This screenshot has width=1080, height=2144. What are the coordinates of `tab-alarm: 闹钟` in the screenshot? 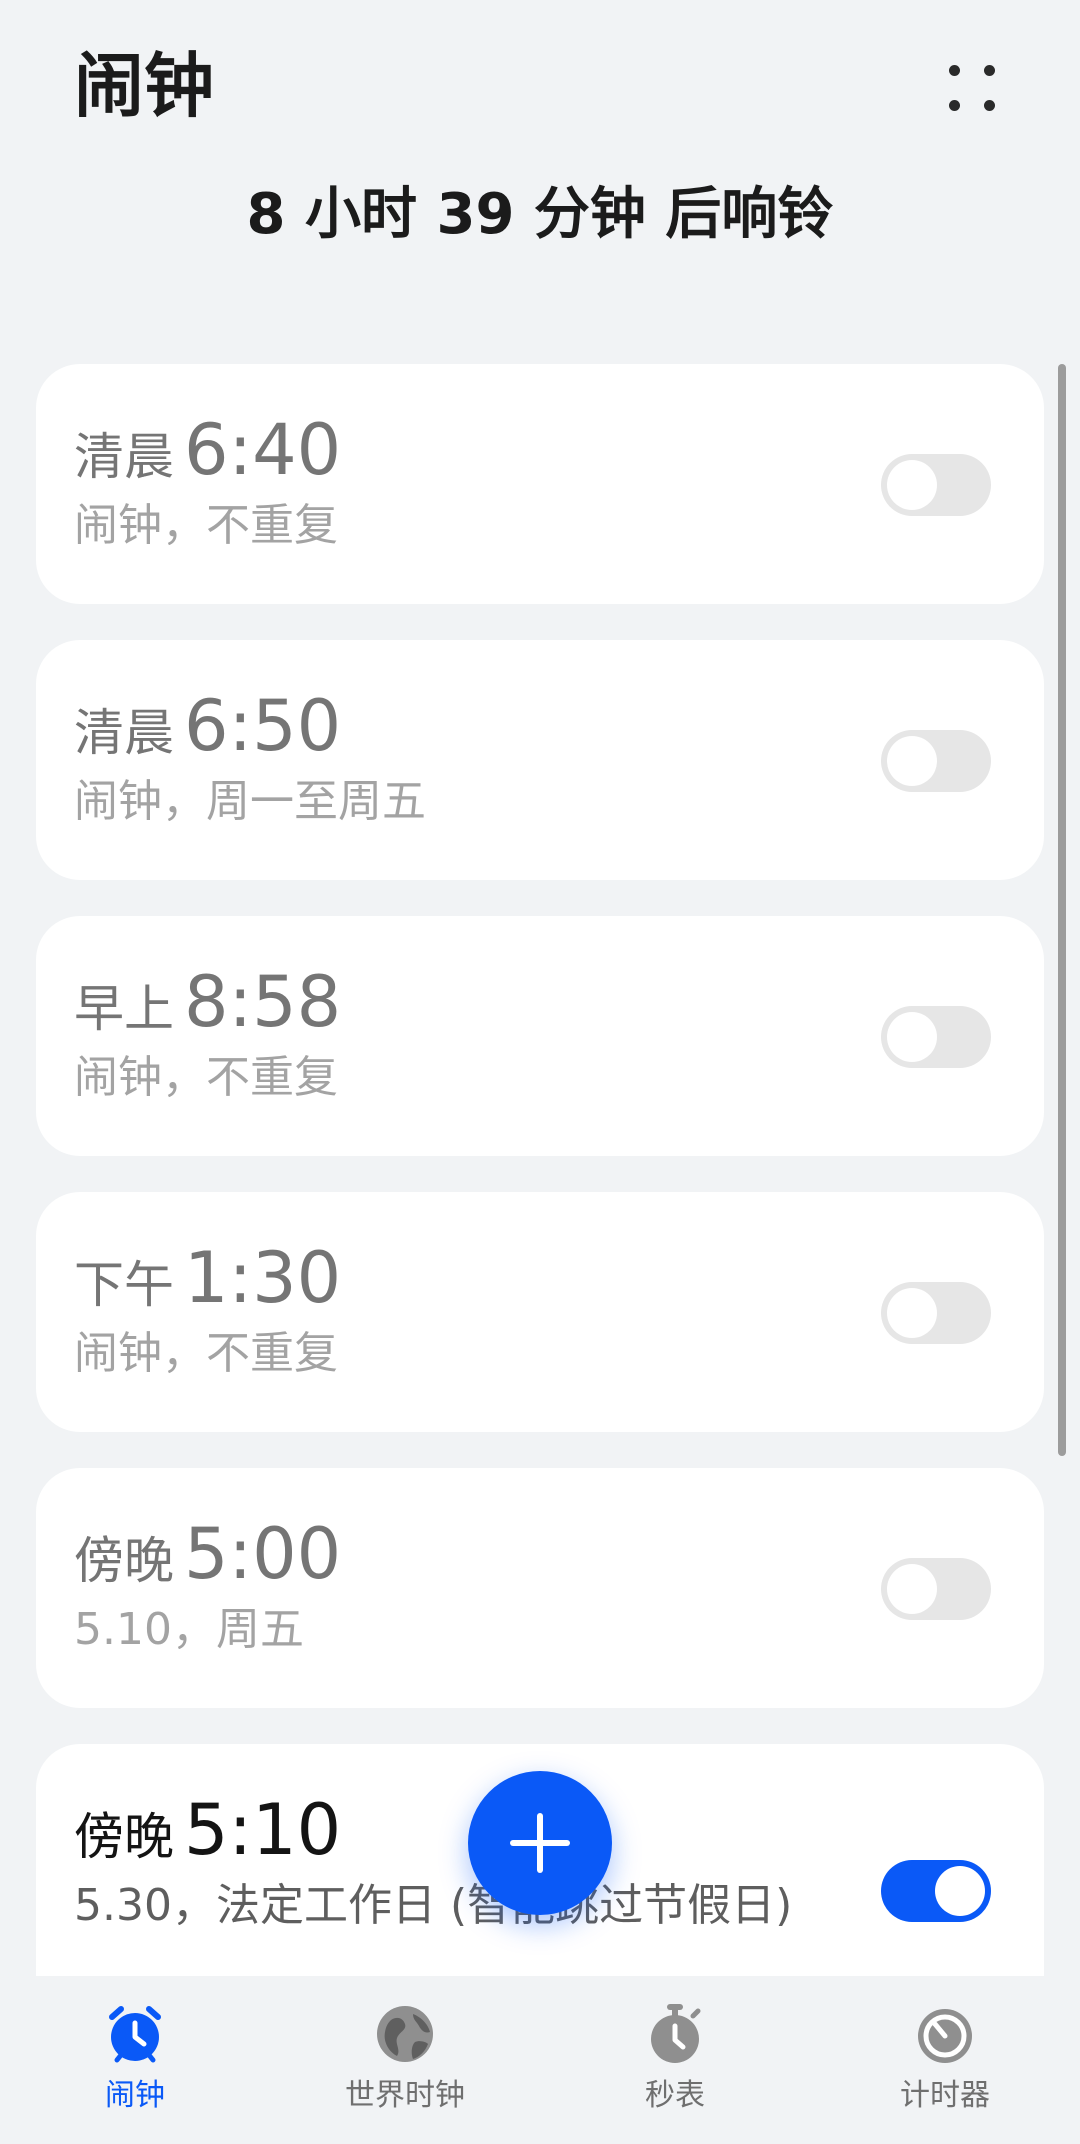 It's located at (135, 2062).